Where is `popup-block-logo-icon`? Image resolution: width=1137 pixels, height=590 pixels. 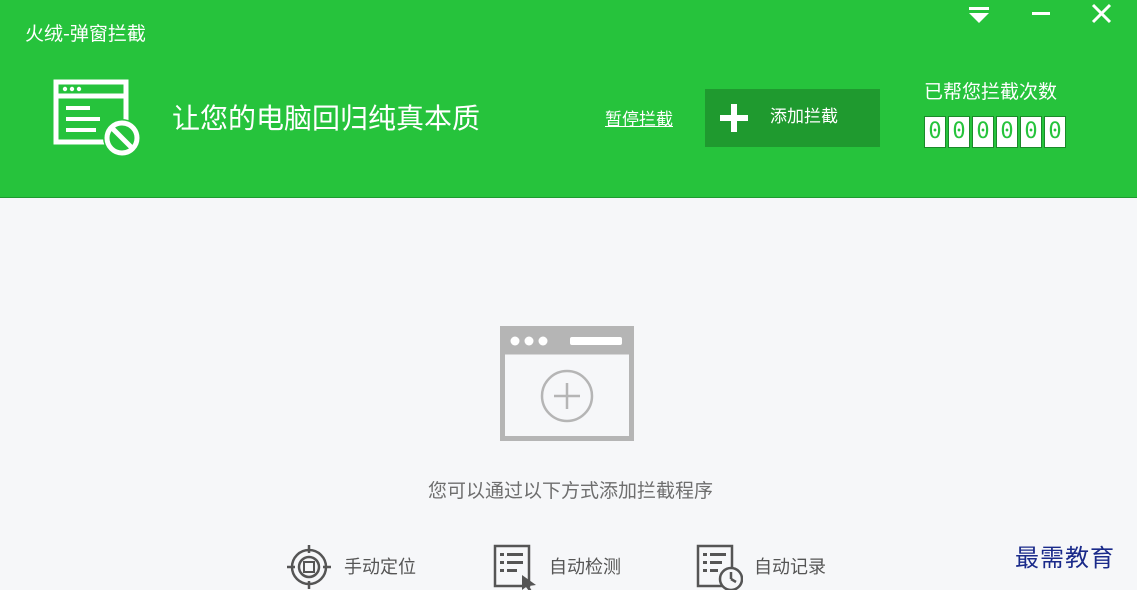
popup-block-logo-icon is located at coordinates (97, 118).